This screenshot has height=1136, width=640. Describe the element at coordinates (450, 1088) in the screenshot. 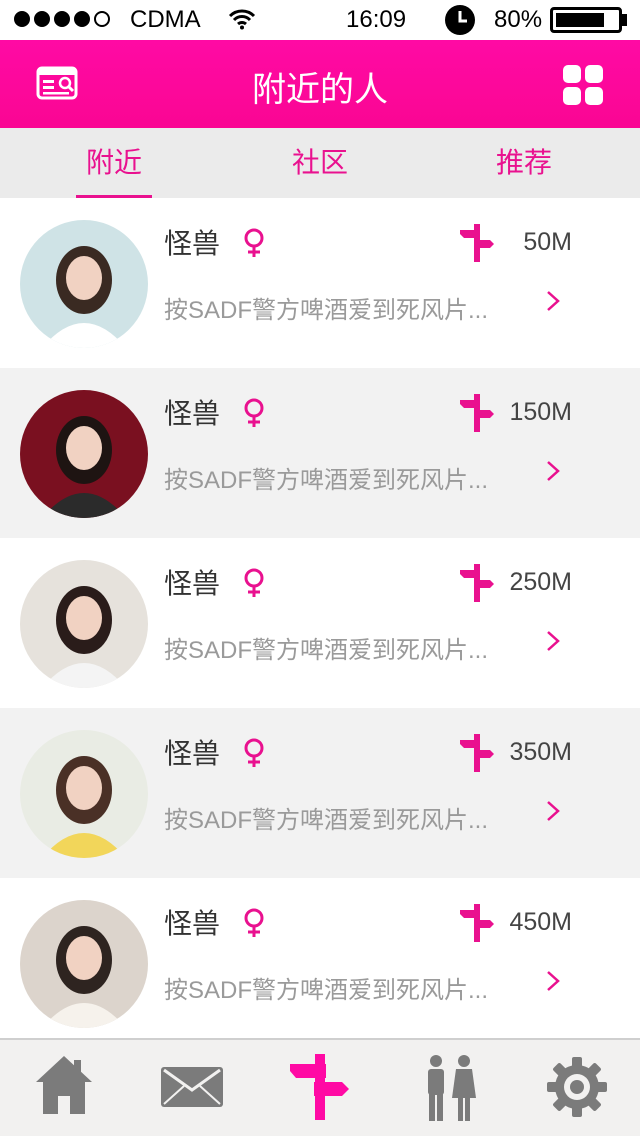

I see `people-icon` at that location.